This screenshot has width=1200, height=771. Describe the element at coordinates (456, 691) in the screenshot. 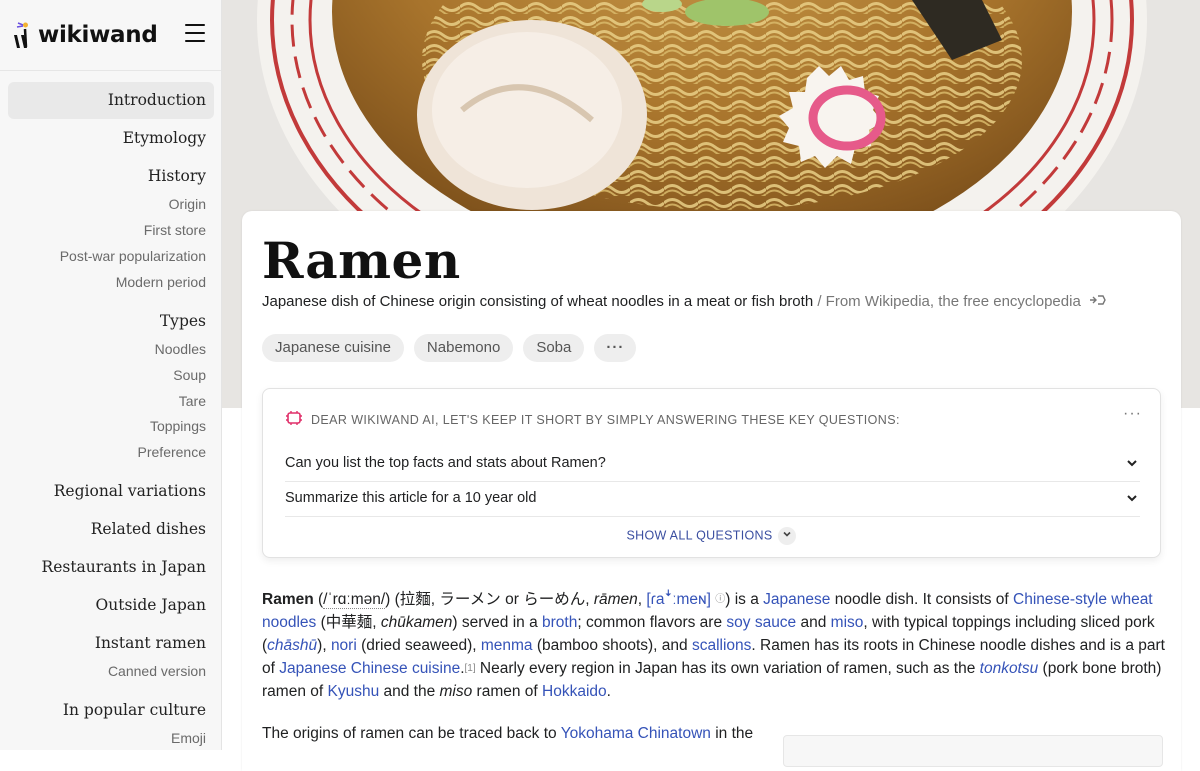

I see `text: miso` at that location.